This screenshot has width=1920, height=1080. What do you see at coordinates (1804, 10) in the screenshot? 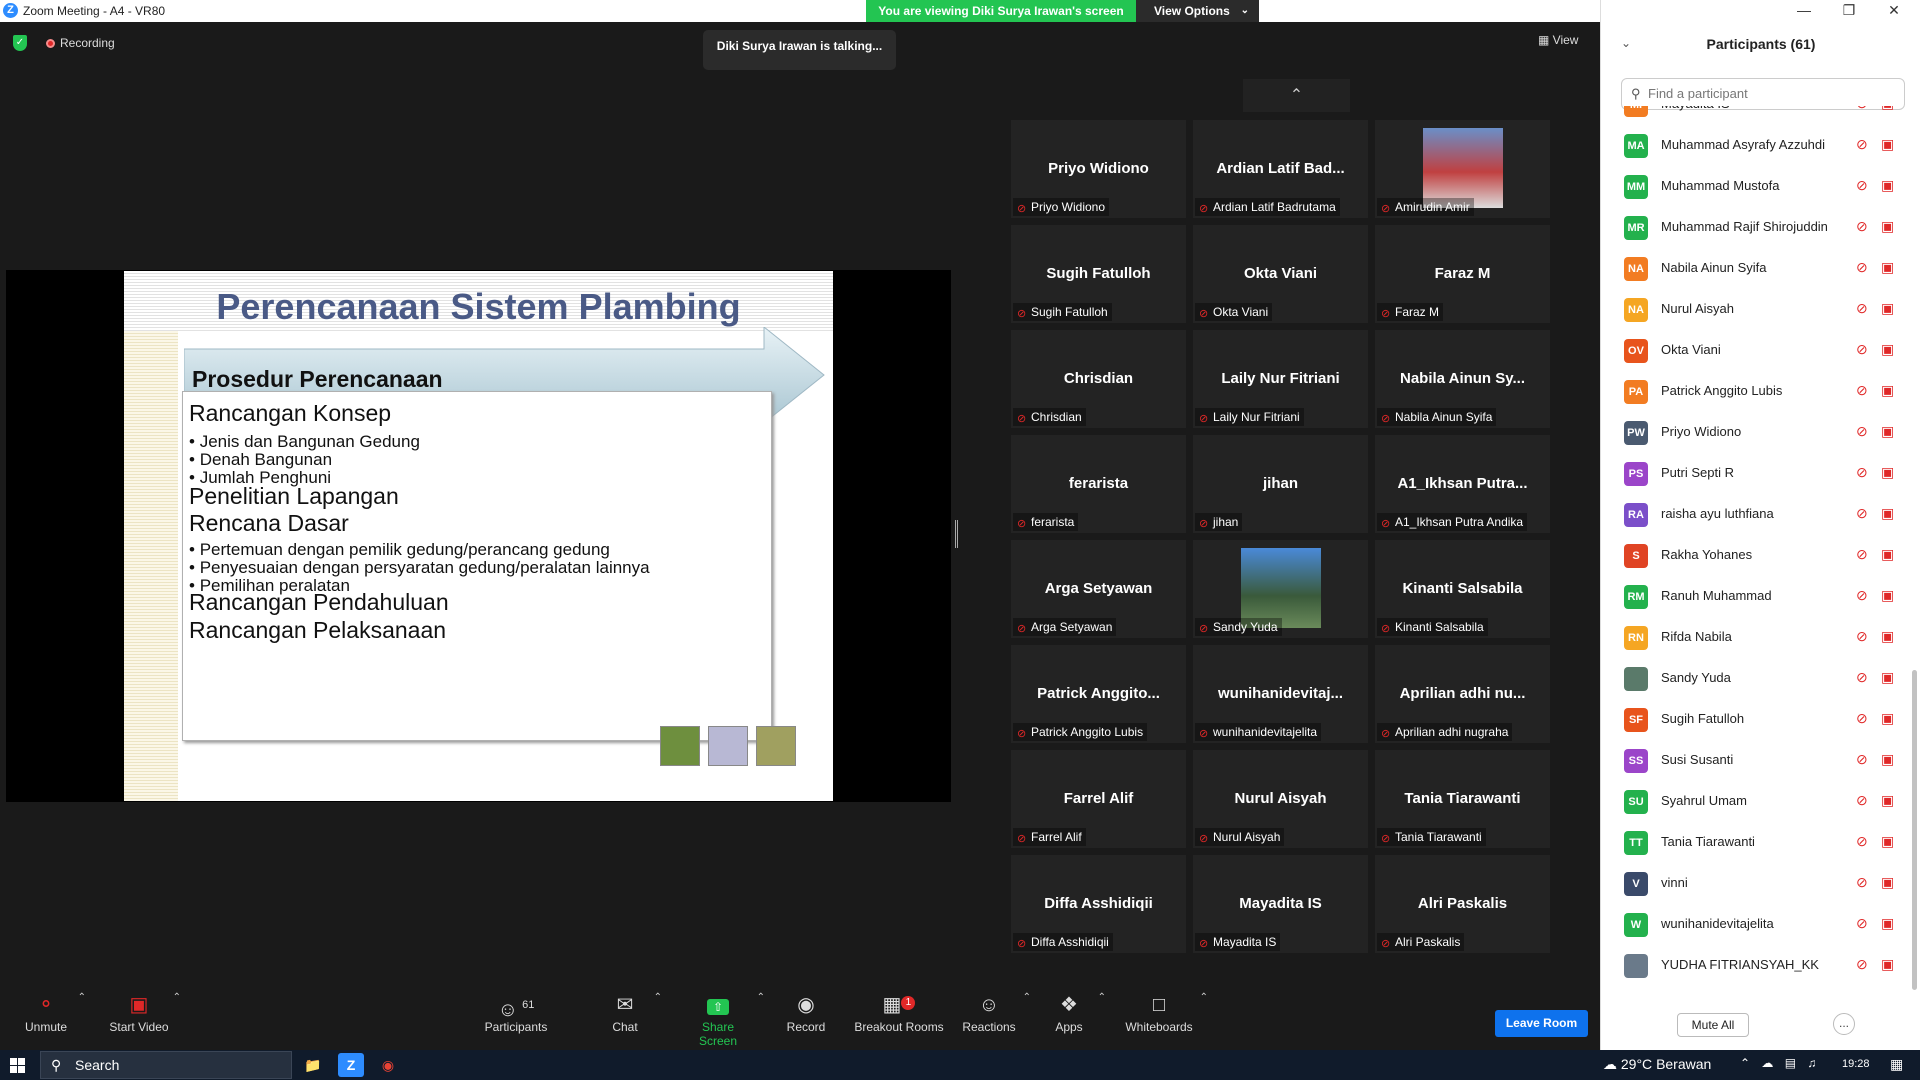
I see `minimize-icon: —` at bounding box center [1804, 10].